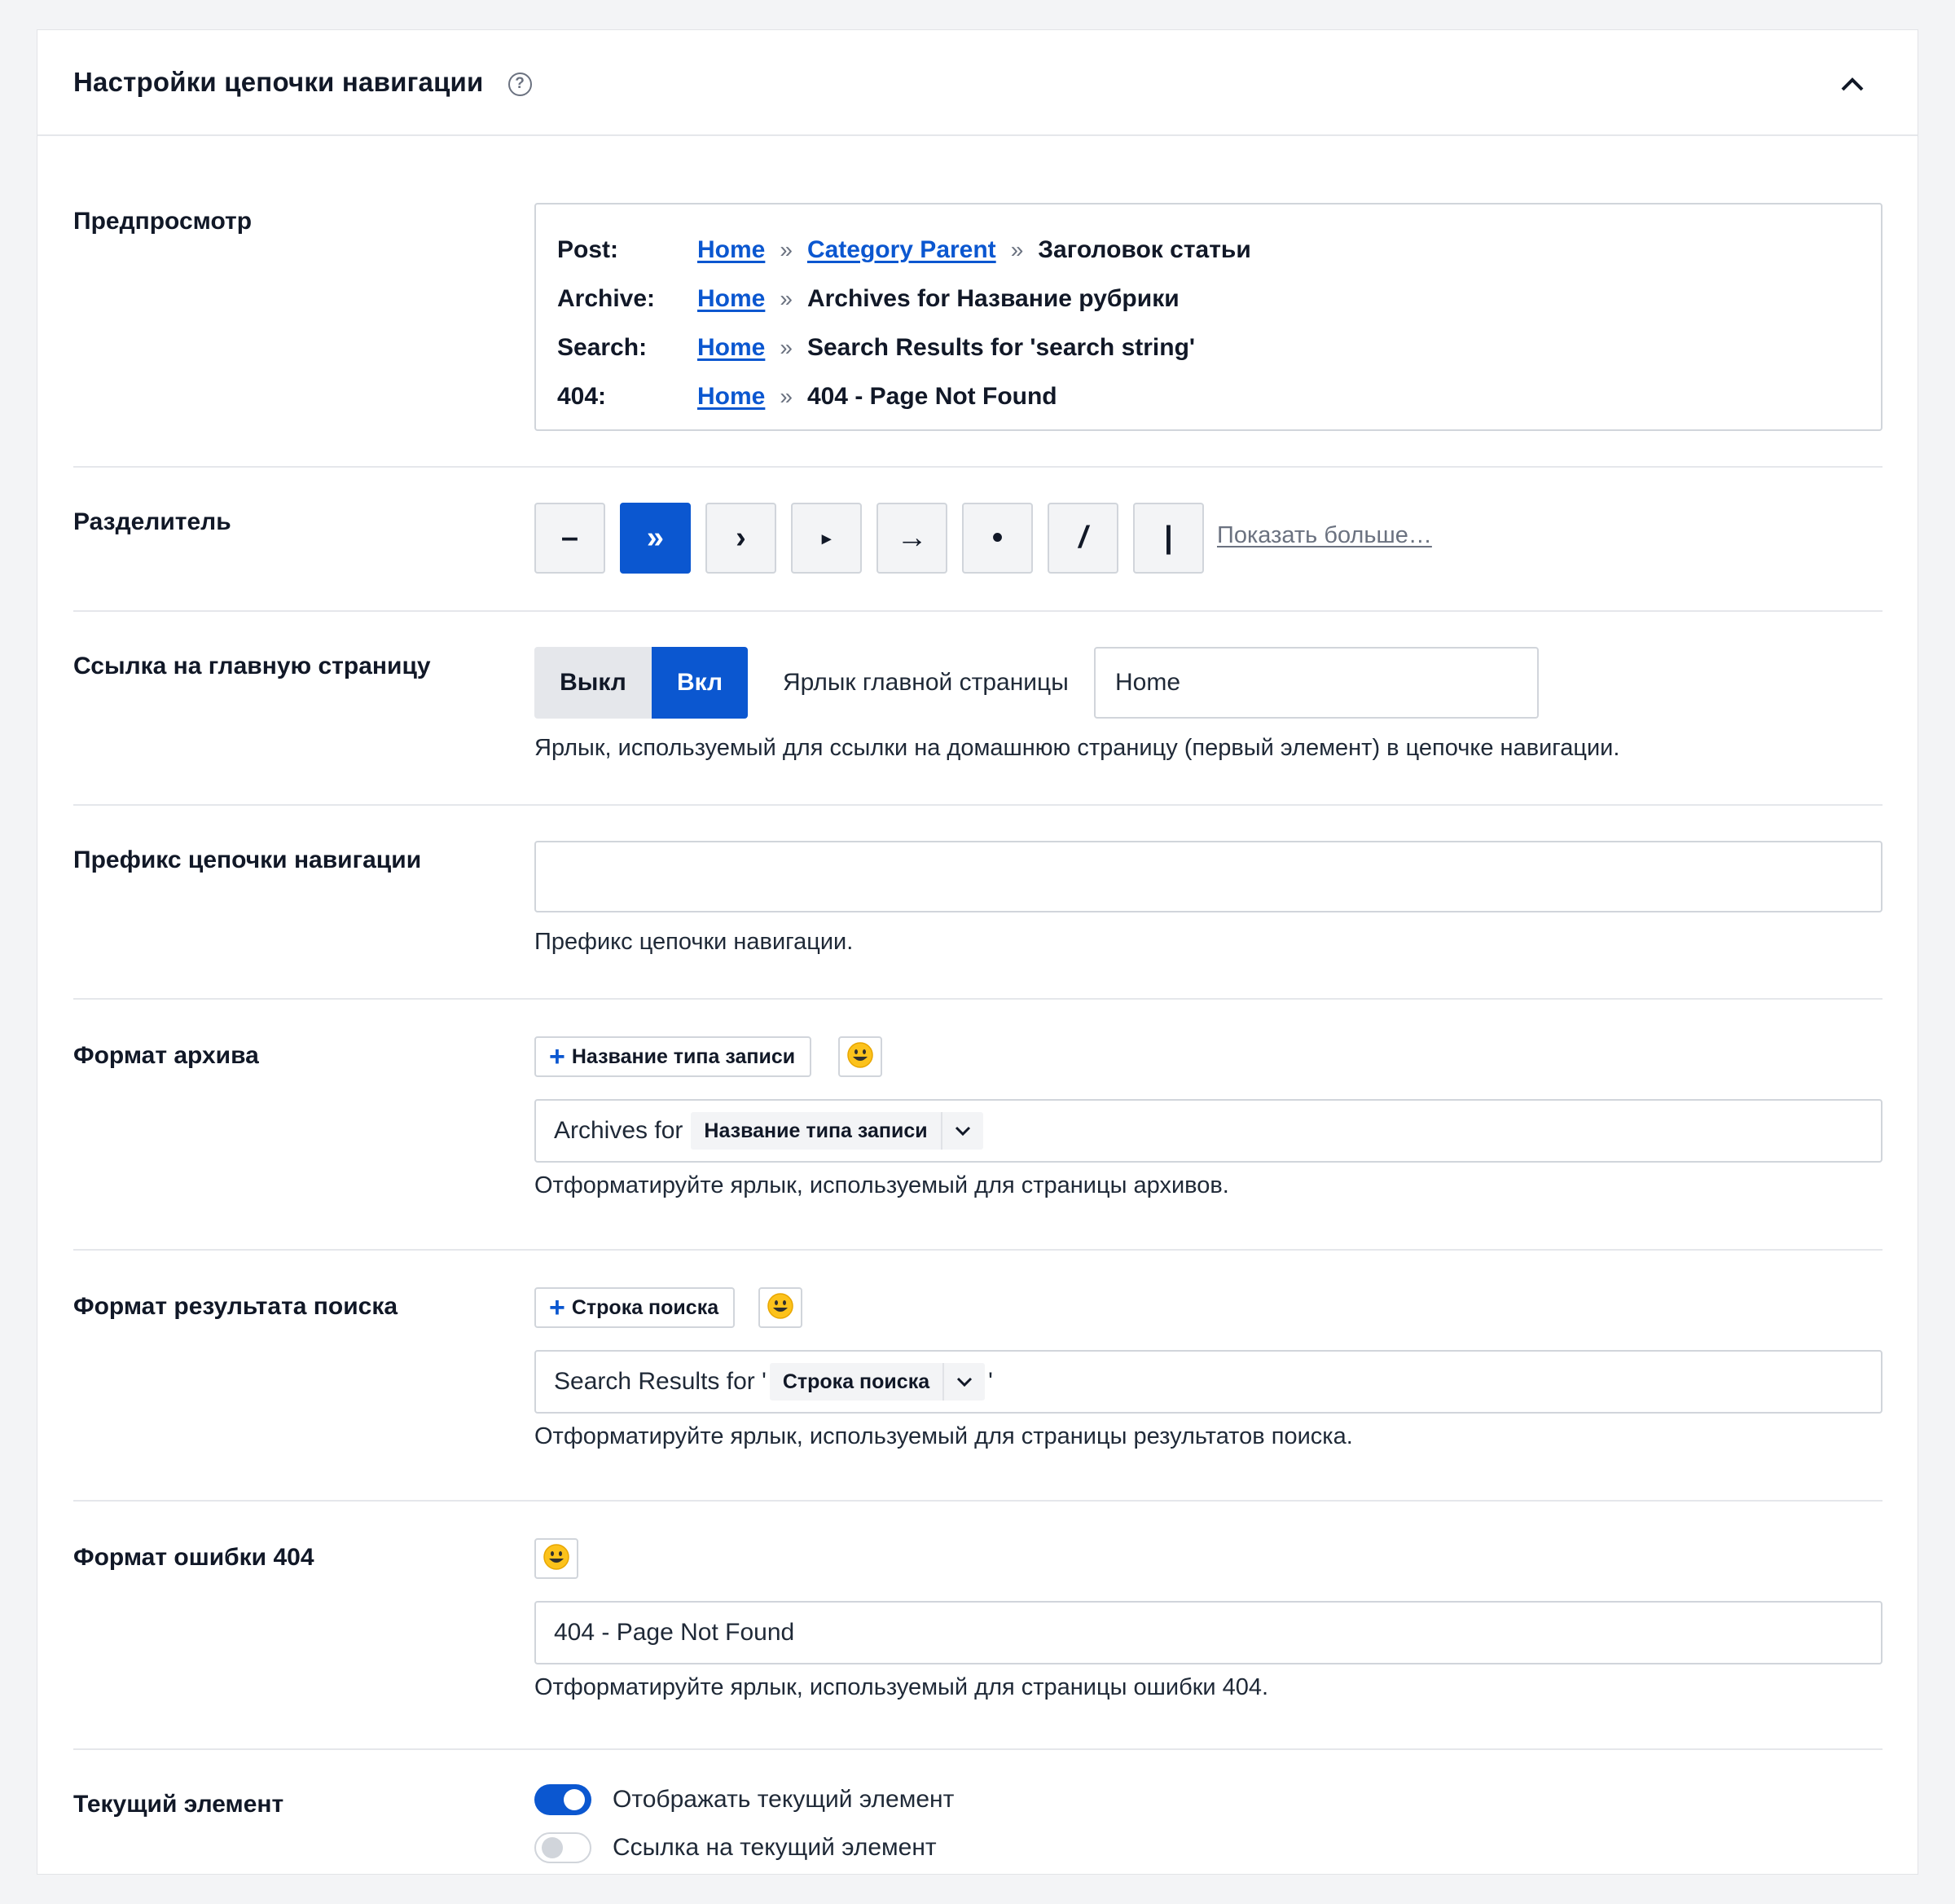  I want to click on chevron-up-icon, so click(1852, 84).